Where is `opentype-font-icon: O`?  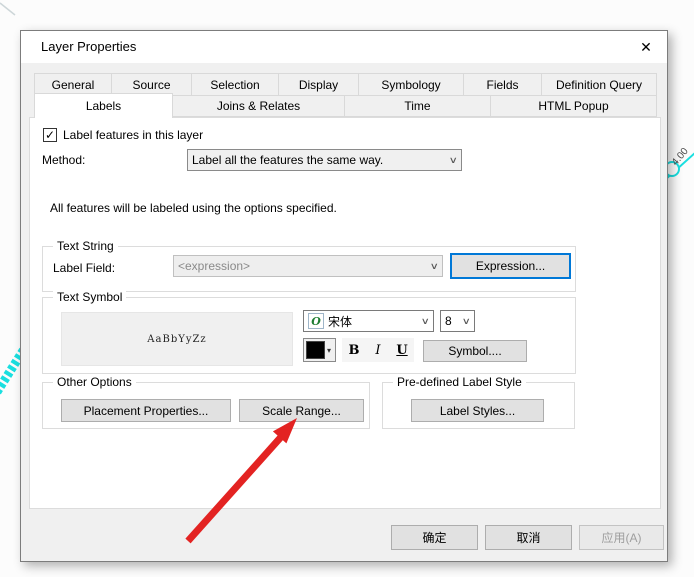 opentype-font-icon: O is located at coordinates (316, 321).